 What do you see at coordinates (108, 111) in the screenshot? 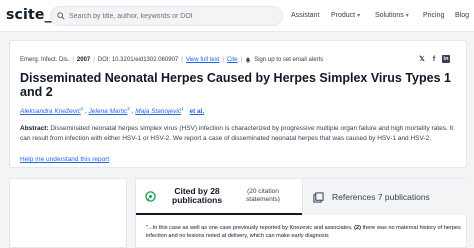
I see `author-link: Jelena Martic` at bounding box center [108, 111].